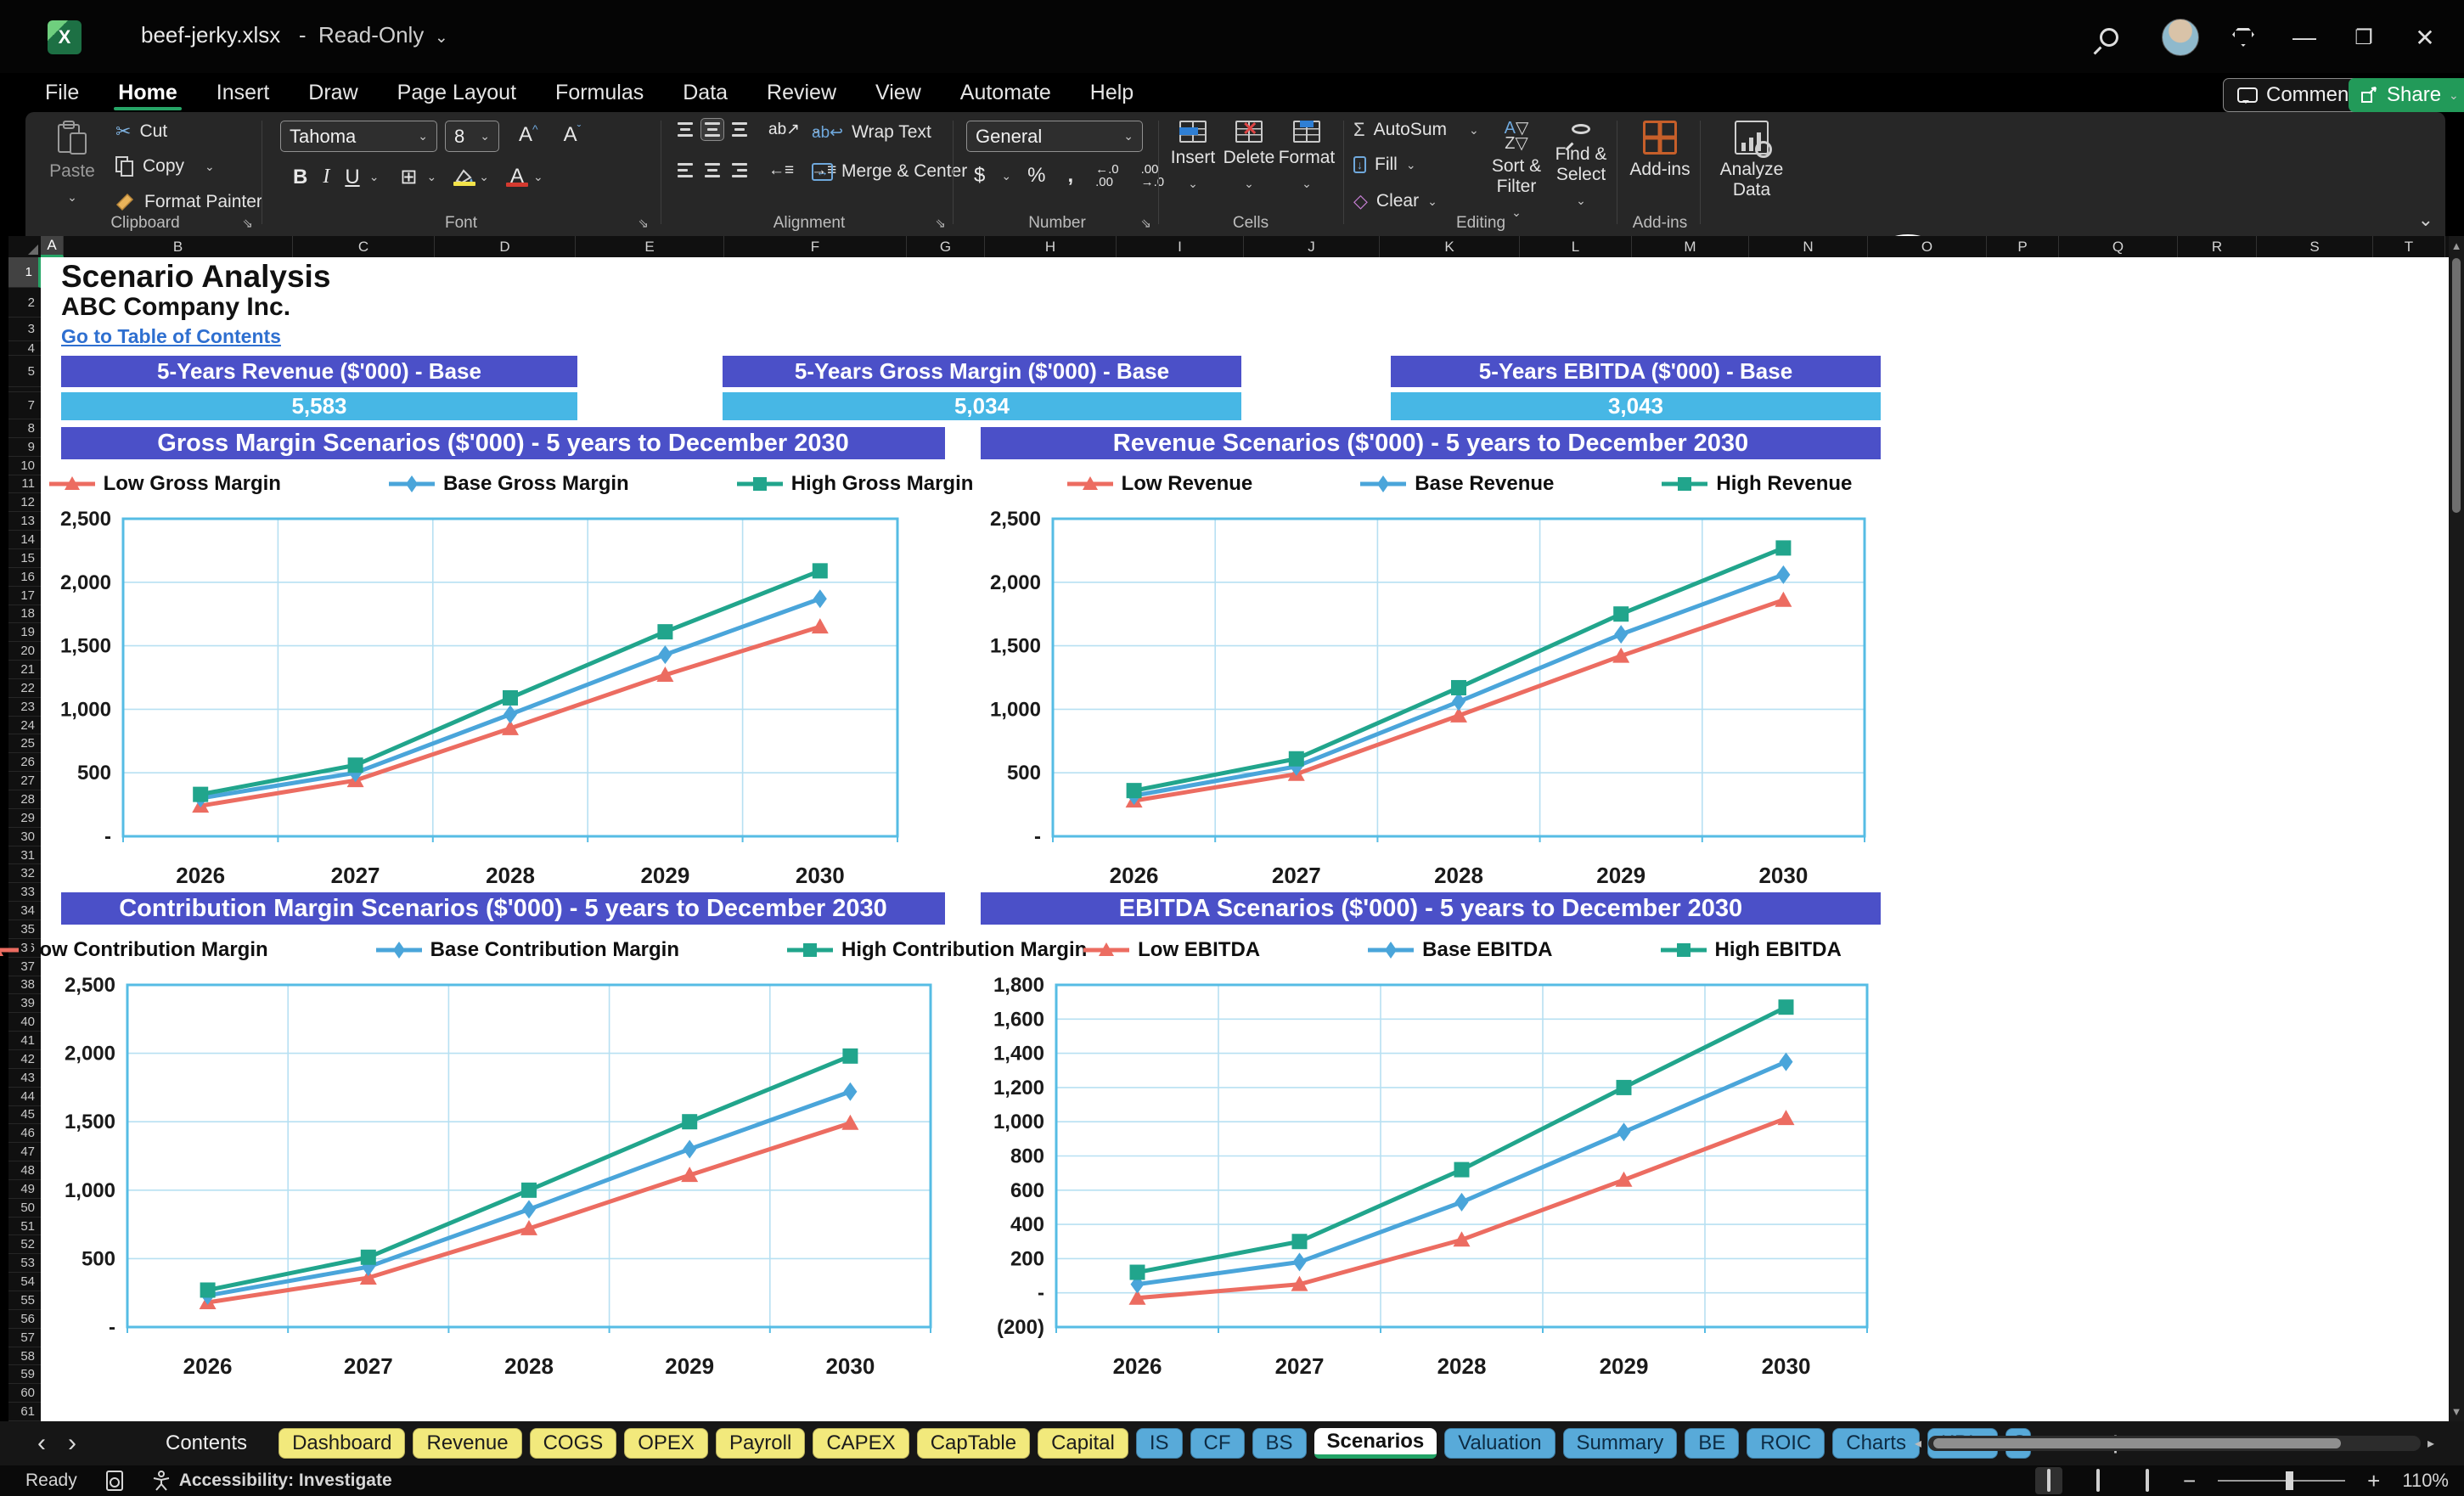 The height and width of the screenshot is (1496, 2464). I want to click on table-of-contents-link: Go to Table of Contents, so click(171, 336).